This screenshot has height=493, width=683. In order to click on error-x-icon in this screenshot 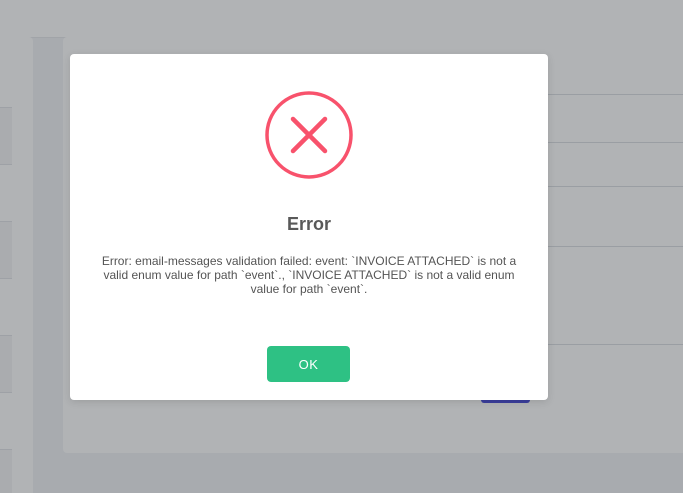, I will do `click(309, 135)`.